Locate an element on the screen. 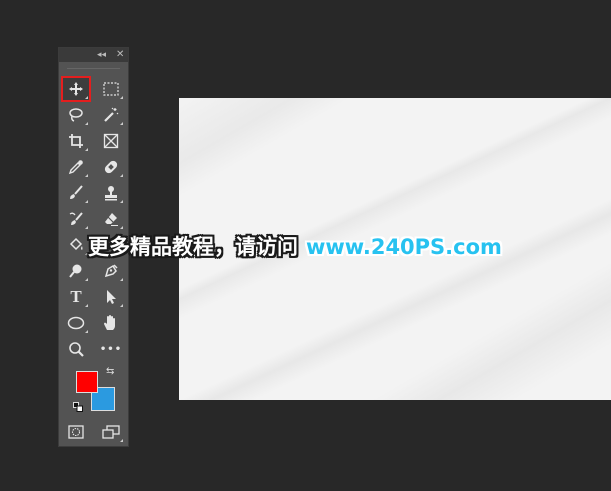 Image resolution: width=611 pixels, height=491 pixels. more-tools: ••• is located at coordinates (111, 349).